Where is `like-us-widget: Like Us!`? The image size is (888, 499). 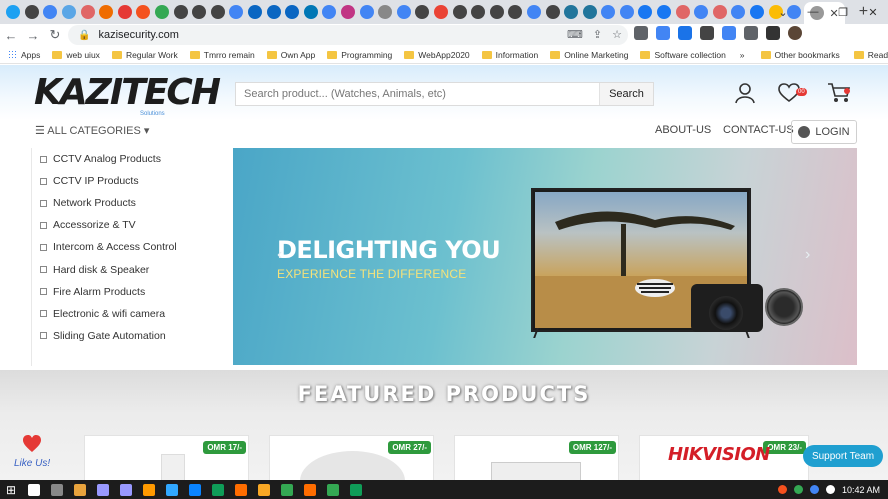
like-us-widget: Like Us! is located at coordinates (35, 452).